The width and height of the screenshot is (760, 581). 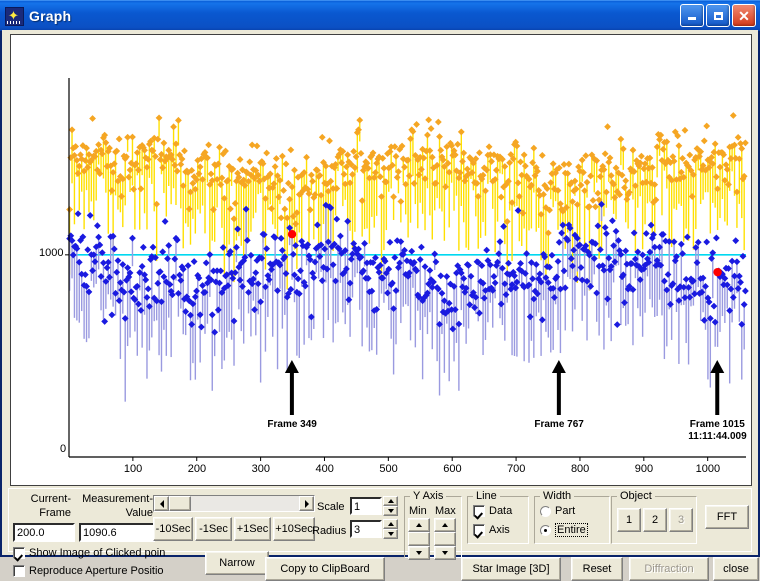 What do you see at coordinates (565, 511) in the screenshot?
I see `width-part-label: Part` at bounding box center [565, 511].